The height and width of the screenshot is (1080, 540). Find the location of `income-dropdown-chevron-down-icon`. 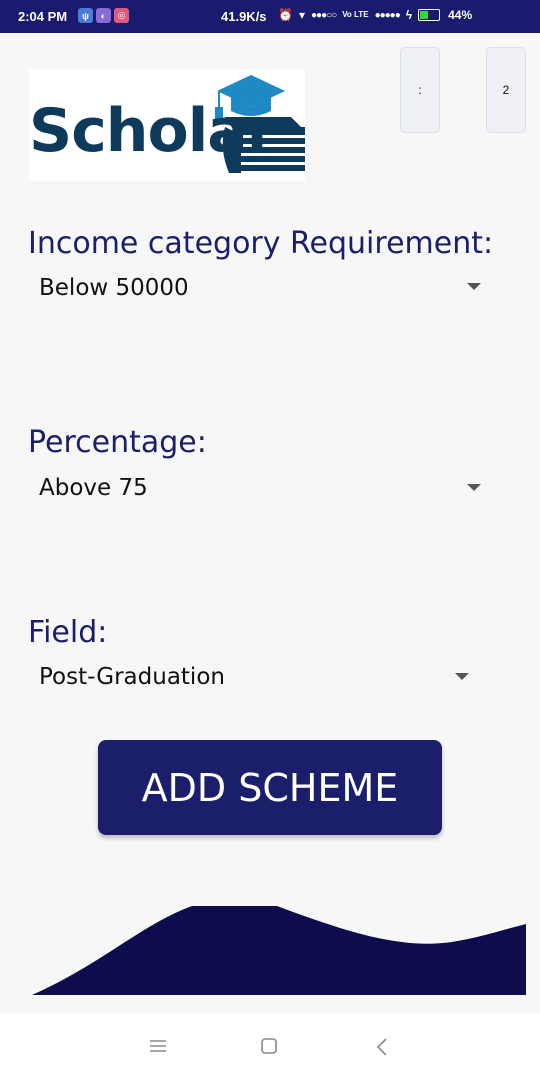

income-dropdown-chevron-down-icon is located at coordinates (474, 286).